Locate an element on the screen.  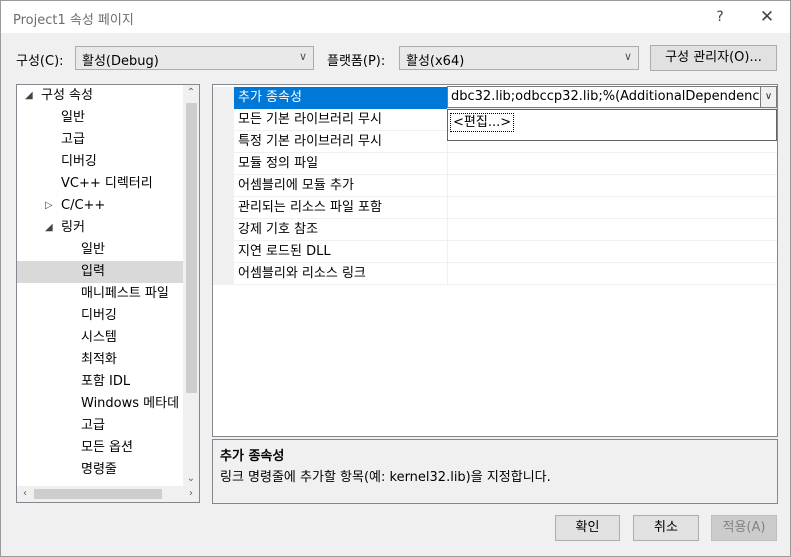
property-name: 특정 기본 라이브러리 무시 is located at coordinates (341, 142).